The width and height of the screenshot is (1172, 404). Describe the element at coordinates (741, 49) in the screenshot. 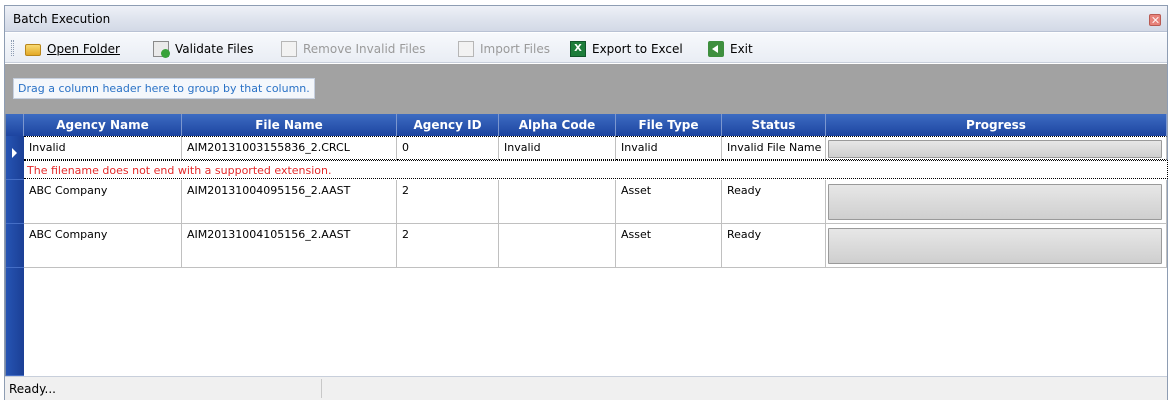

I see `exit-label: Exit` at that location.